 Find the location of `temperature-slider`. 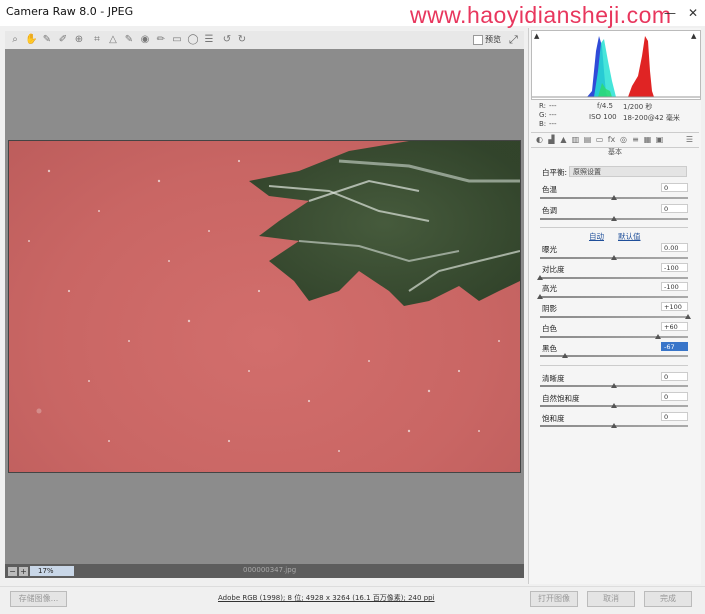

temperature-slider is located at coordinates (614, 197).